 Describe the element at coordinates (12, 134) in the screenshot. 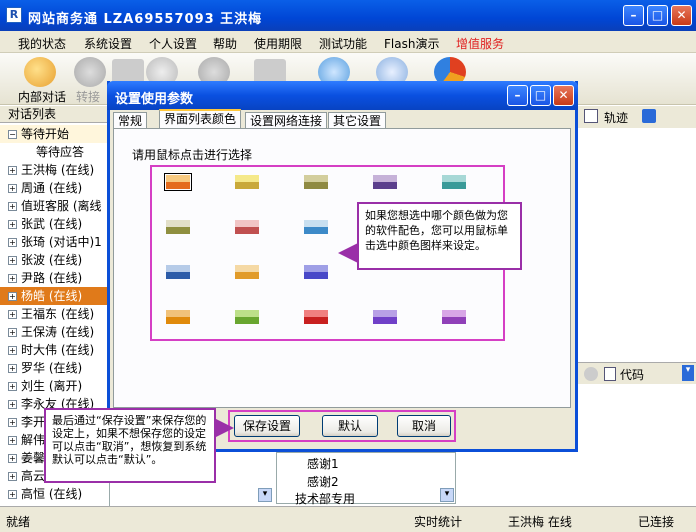

I see `expand-icon: −` at that location.